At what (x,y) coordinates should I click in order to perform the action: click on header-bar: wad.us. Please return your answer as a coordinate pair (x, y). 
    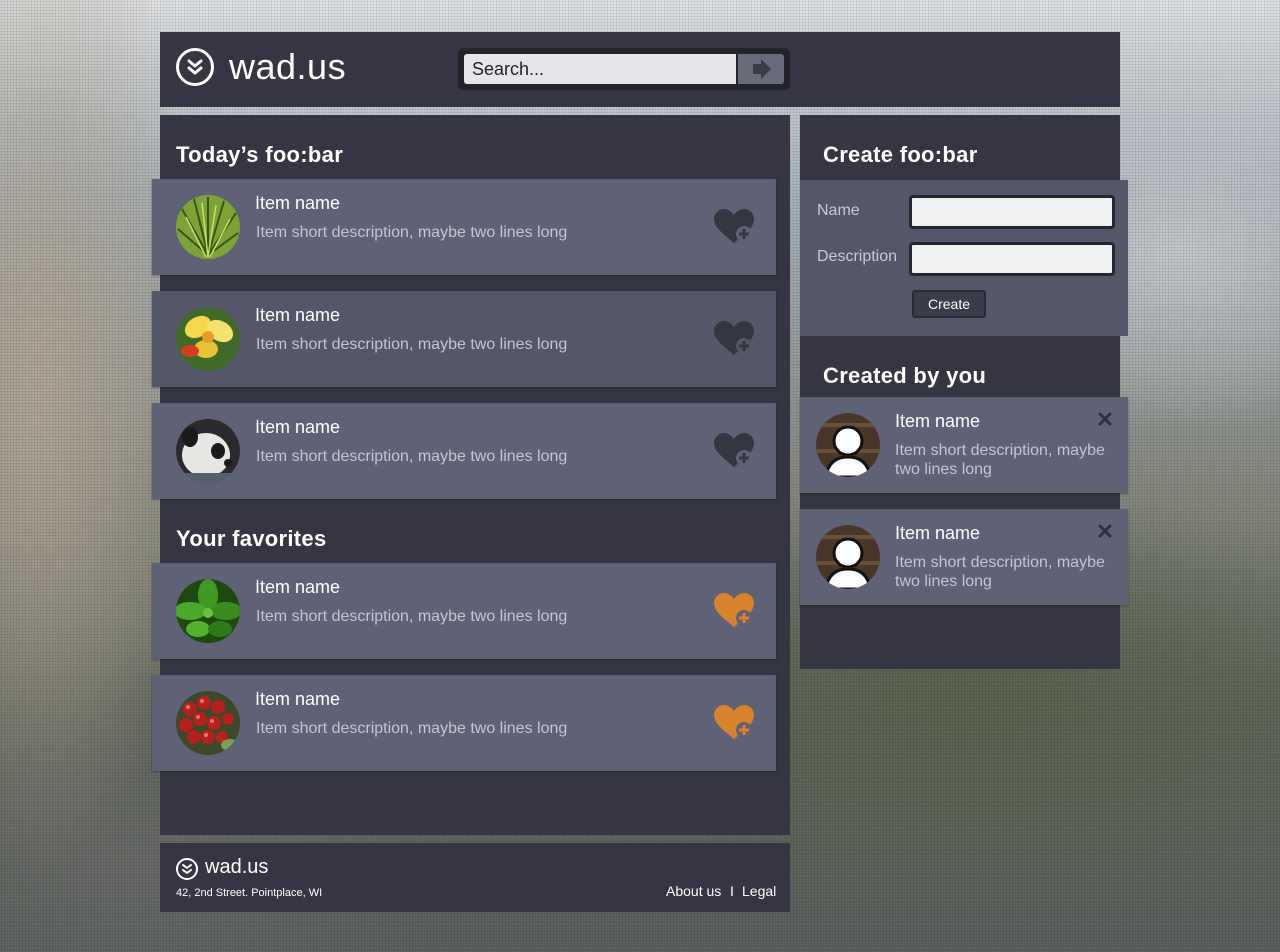
    Looking at the image, I should click on (640, 69).